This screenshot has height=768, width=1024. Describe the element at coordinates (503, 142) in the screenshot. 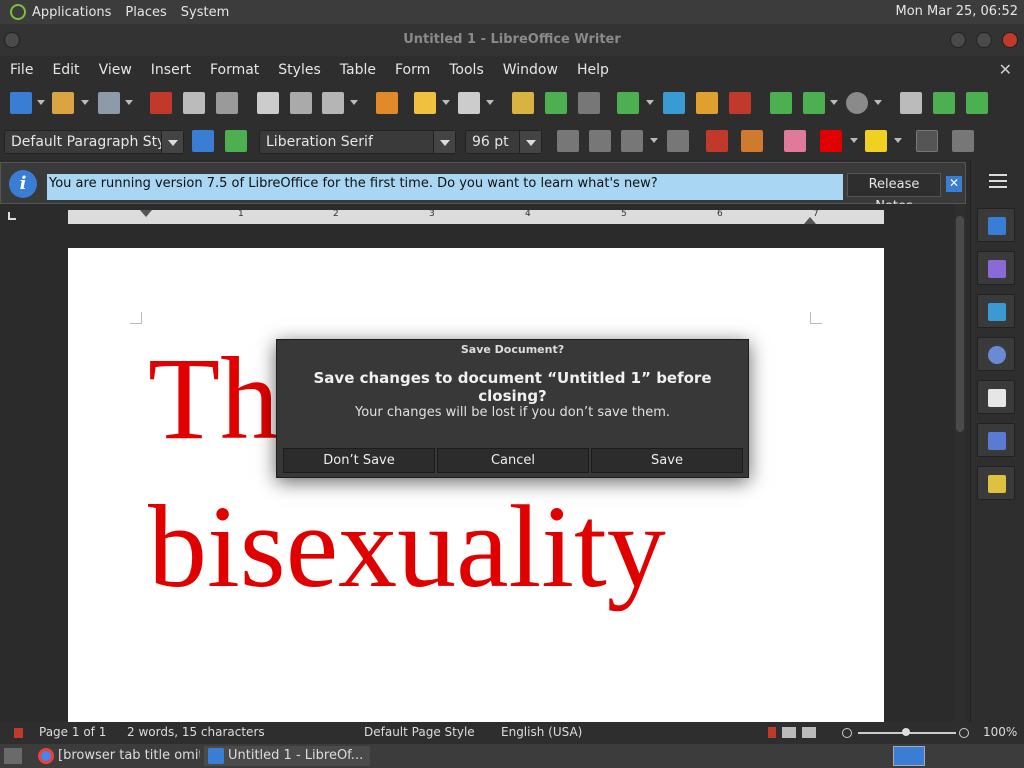

I see `font-size-combo: 96 pt` at that location.